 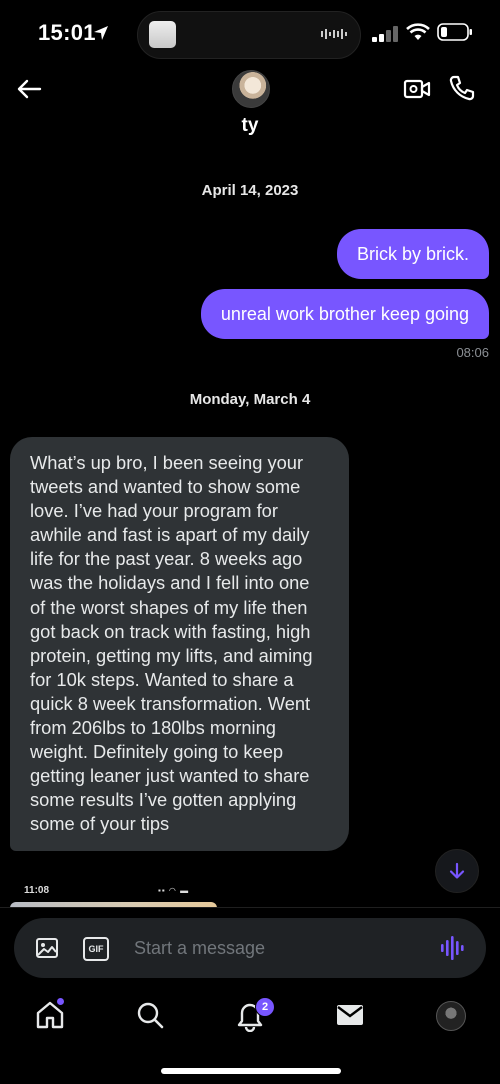 What do you see at coordinates (29, 89) in the screenshot?
I see `back-arrow-icon` at bounding box center [29, 89].